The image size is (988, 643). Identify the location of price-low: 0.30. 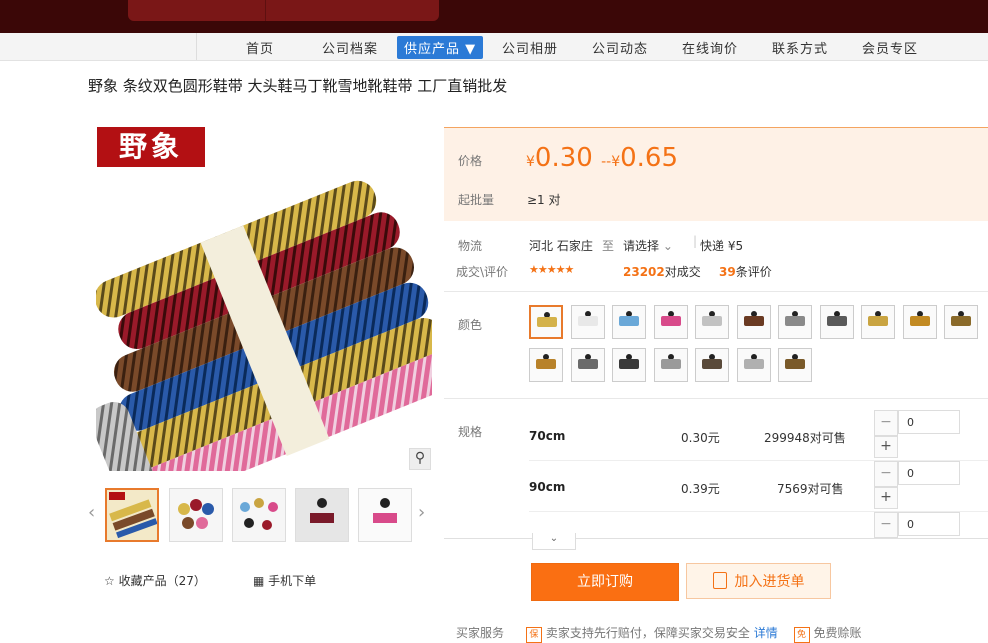
(563, 158).